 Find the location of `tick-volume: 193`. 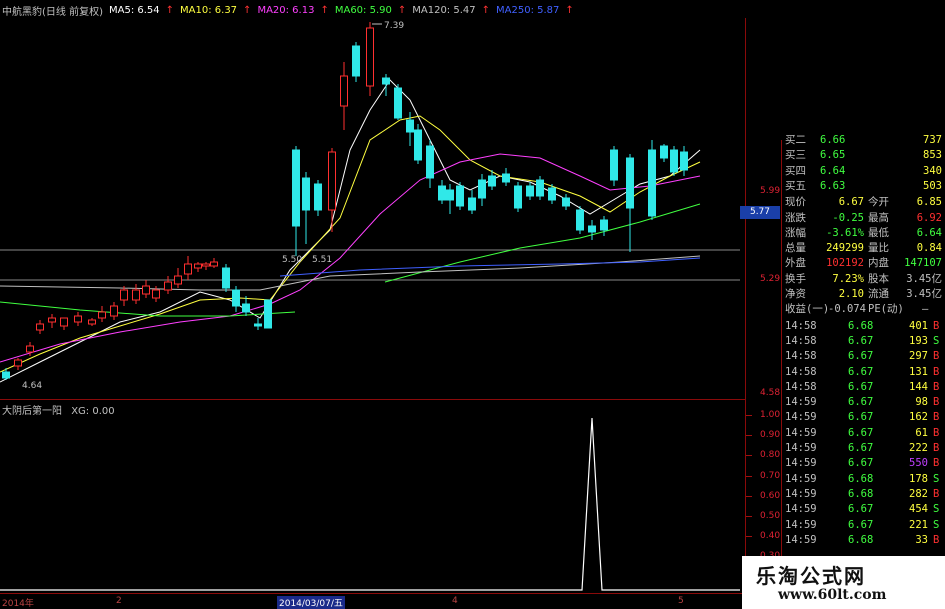

tick-volume: 193 is located at coordinates (918, 340).